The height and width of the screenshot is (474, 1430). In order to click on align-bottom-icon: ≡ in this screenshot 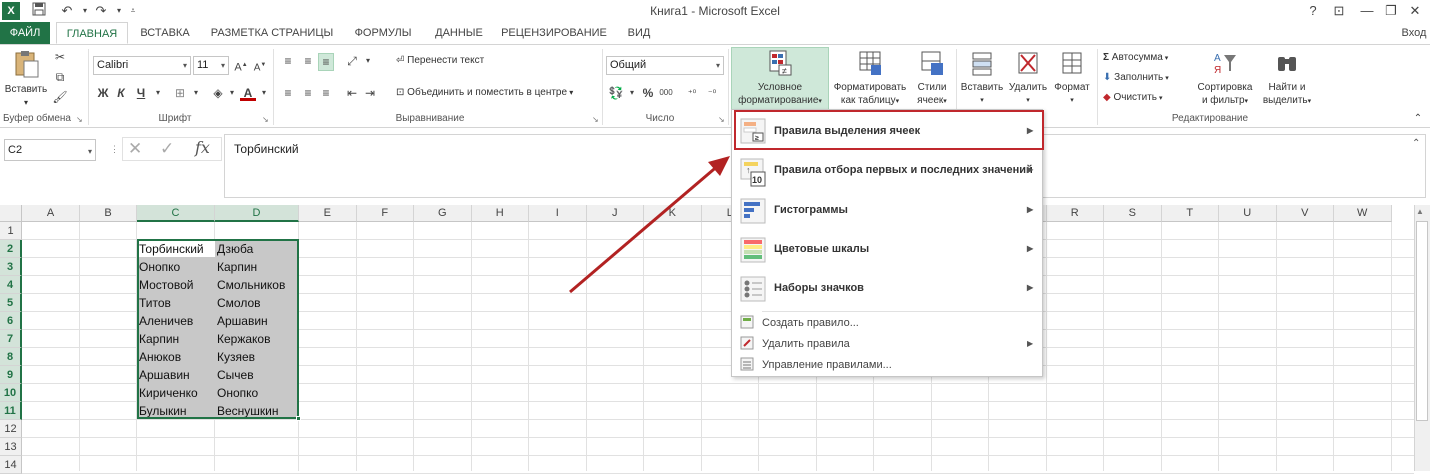, I will do `click(326, 62)`.